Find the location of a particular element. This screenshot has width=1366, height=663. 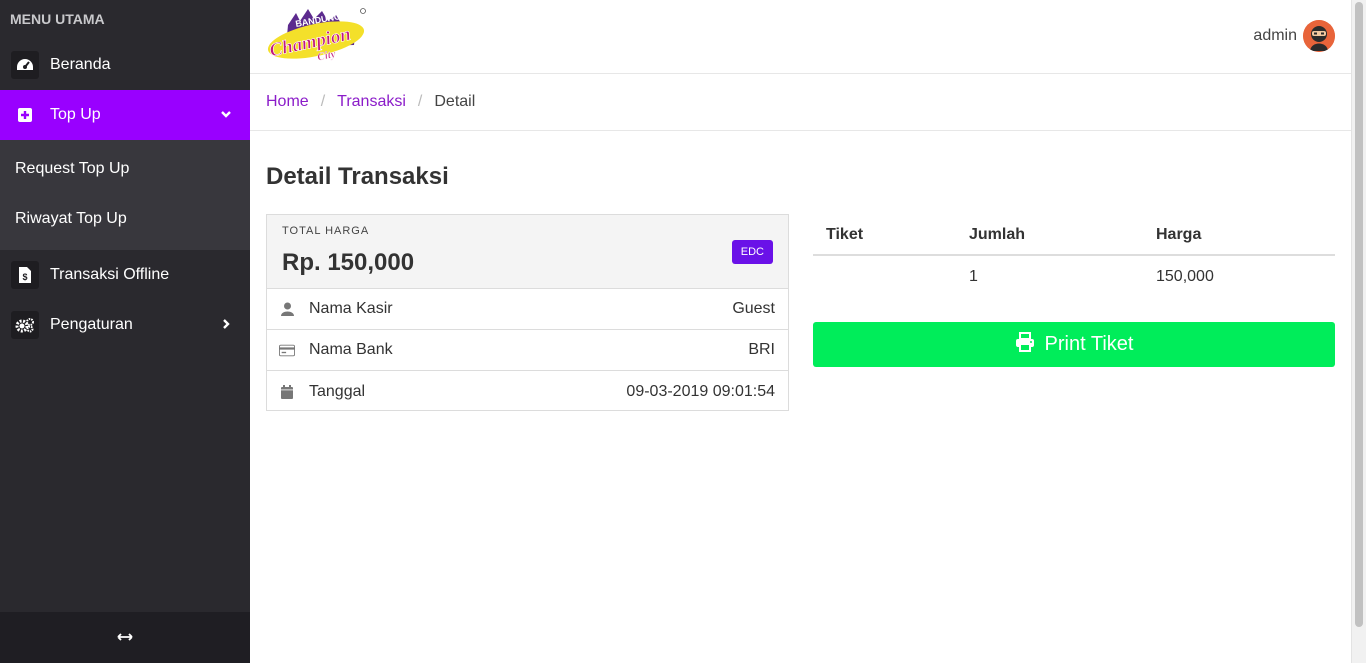

column-header-harga: Harga is located at coordinates (1179, 234).